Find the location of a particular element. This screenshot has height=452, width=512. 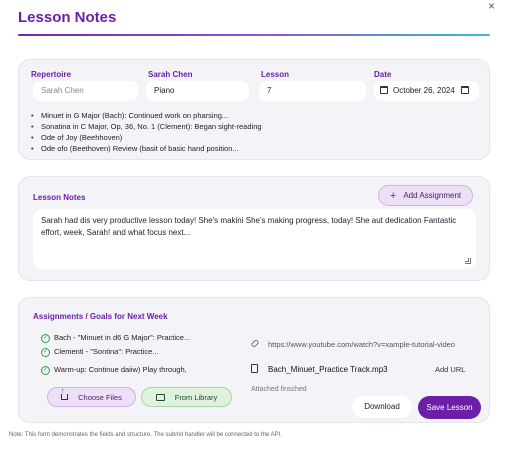

file-icon is located at coordinates (254, 368).